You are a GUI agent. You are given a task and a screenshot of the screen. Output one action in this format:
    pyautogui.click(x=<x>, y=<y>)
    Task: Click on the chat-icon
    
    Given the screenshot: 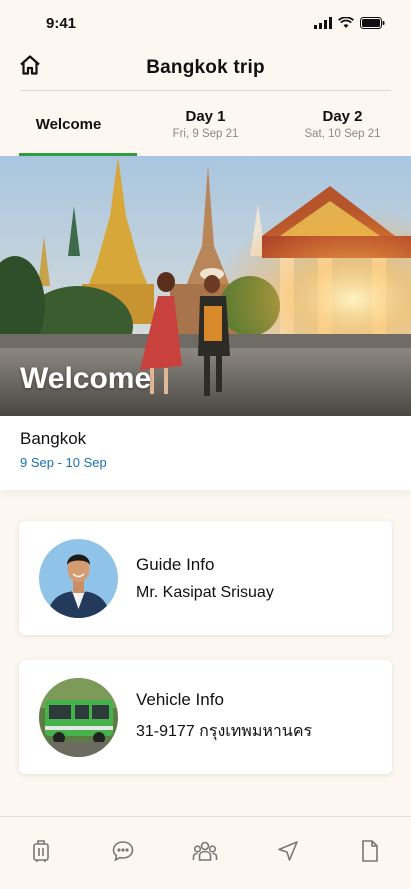 What is the action you would take?
    pyautogui.click(x=123, y=851)
    